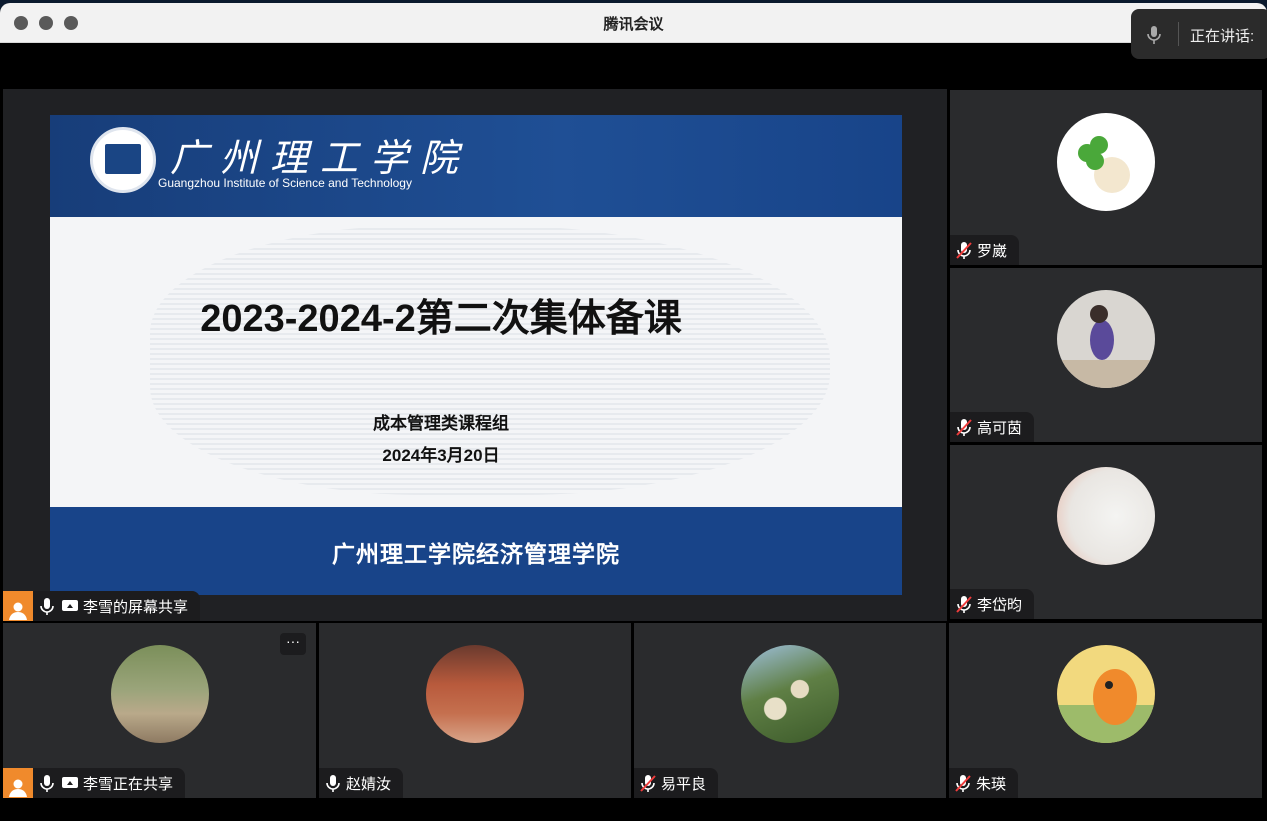 The height and width of the screenshot is (821, 1267). I want to click on slide-title: 2023-2024-2第二次集体备课, so click(441, 319).